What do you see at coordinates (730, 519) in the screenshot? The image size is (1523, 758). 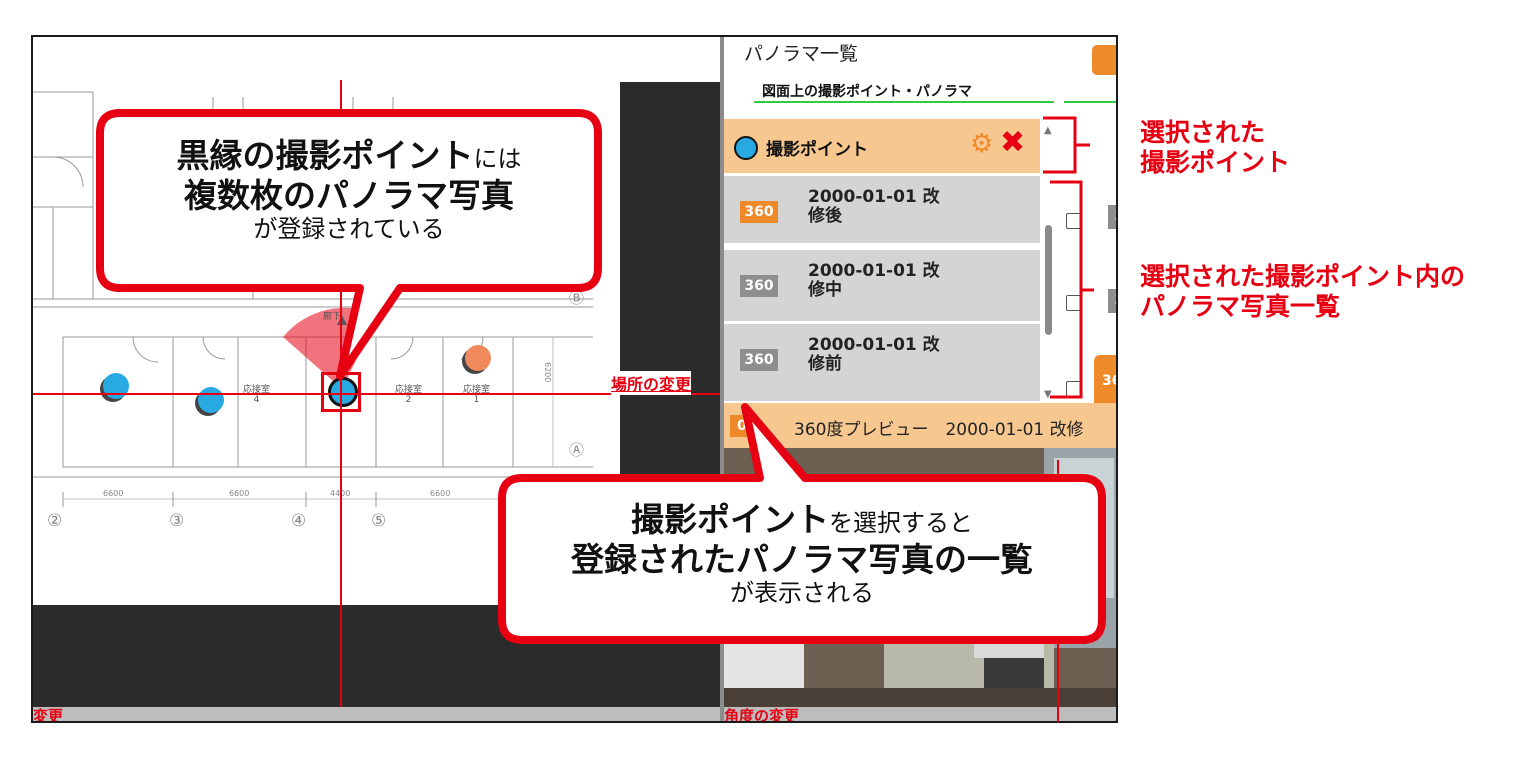 I see `callout-bottom-line1-bold: 撮影ポイント` at bounding box center [730, 519].